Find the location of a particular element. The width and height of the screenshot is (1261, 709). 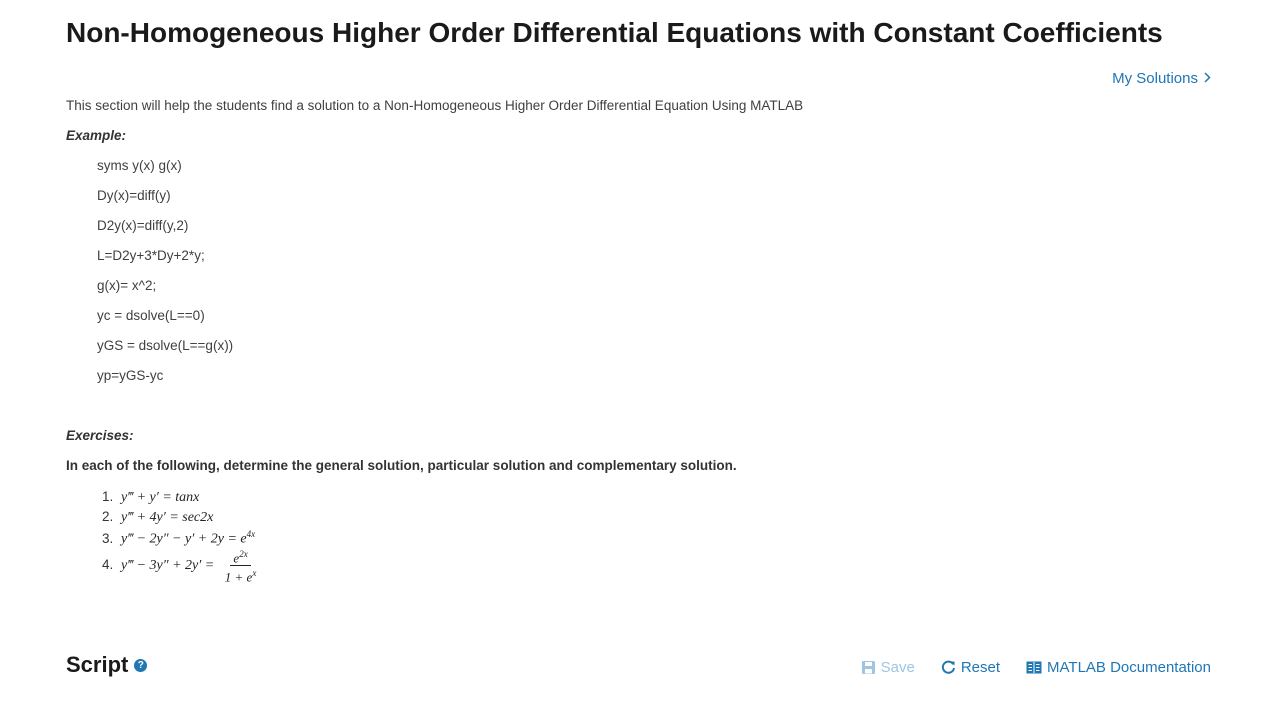

exercise-equation: y‴ + 4y′ = sec2x is located at coordinates (167, 517).